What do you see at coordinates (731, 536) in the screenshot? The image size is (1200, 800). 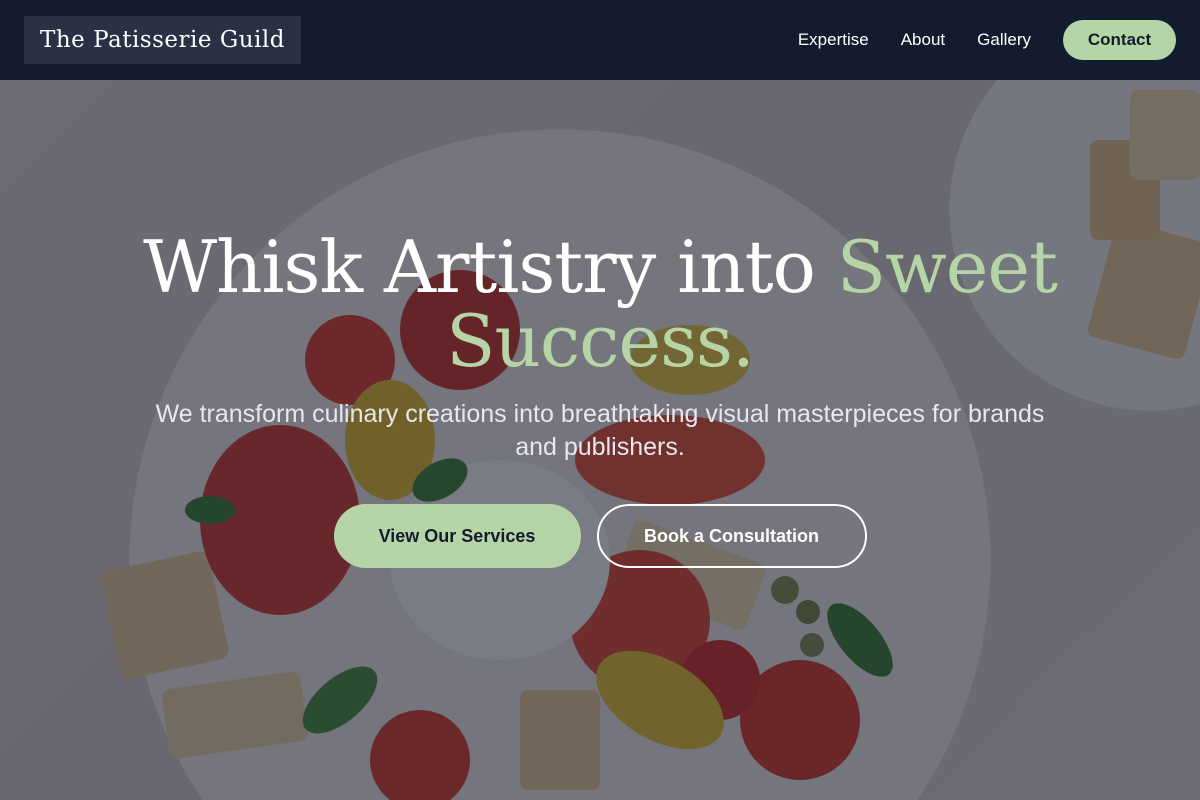 I see `book-consultation-button: Book a Consultation` at bounding box center [731, 536].